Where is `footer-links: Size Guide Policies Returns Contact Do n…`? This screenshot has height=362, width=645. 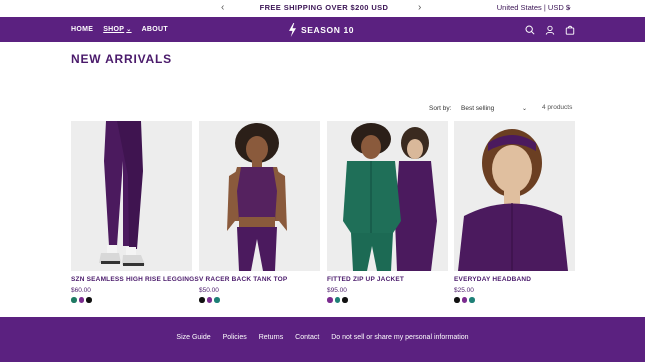
footer-links: Size Guide Policies Returns Contact Do n… is located at coordinates (322, 337).